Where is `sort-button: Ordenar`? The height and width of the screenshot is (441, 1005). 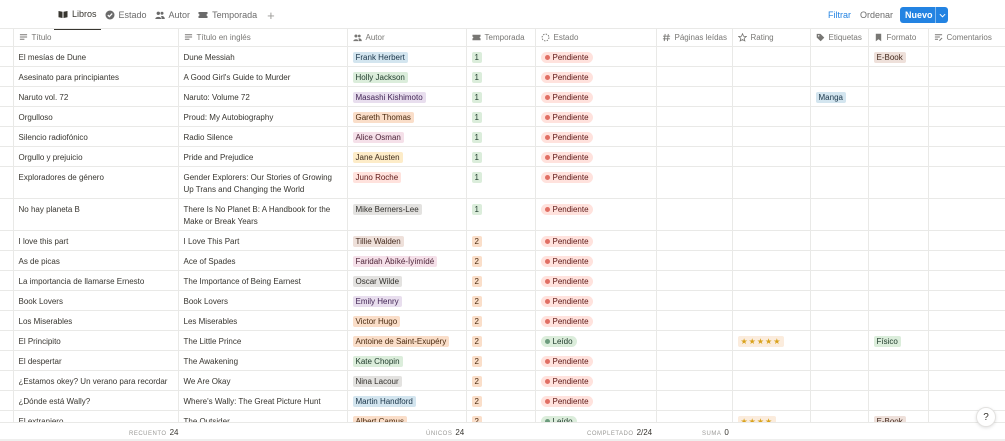
sort-button: Ordenar is located at coordinates (876, 15).